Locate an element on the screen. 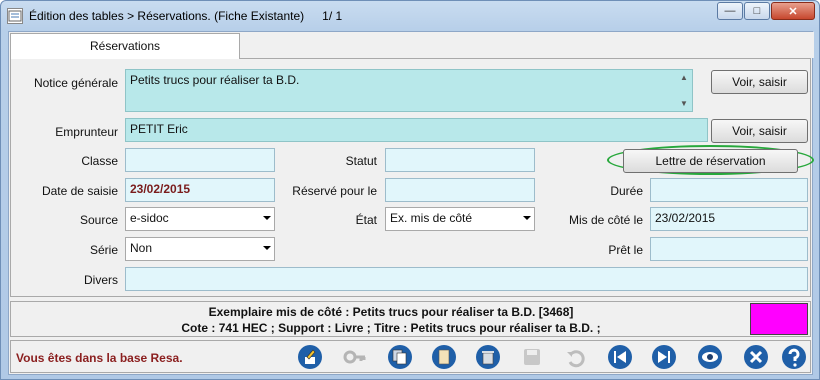 The image size is (820, 380). series-label: Série is located at coordinates (103, 250).